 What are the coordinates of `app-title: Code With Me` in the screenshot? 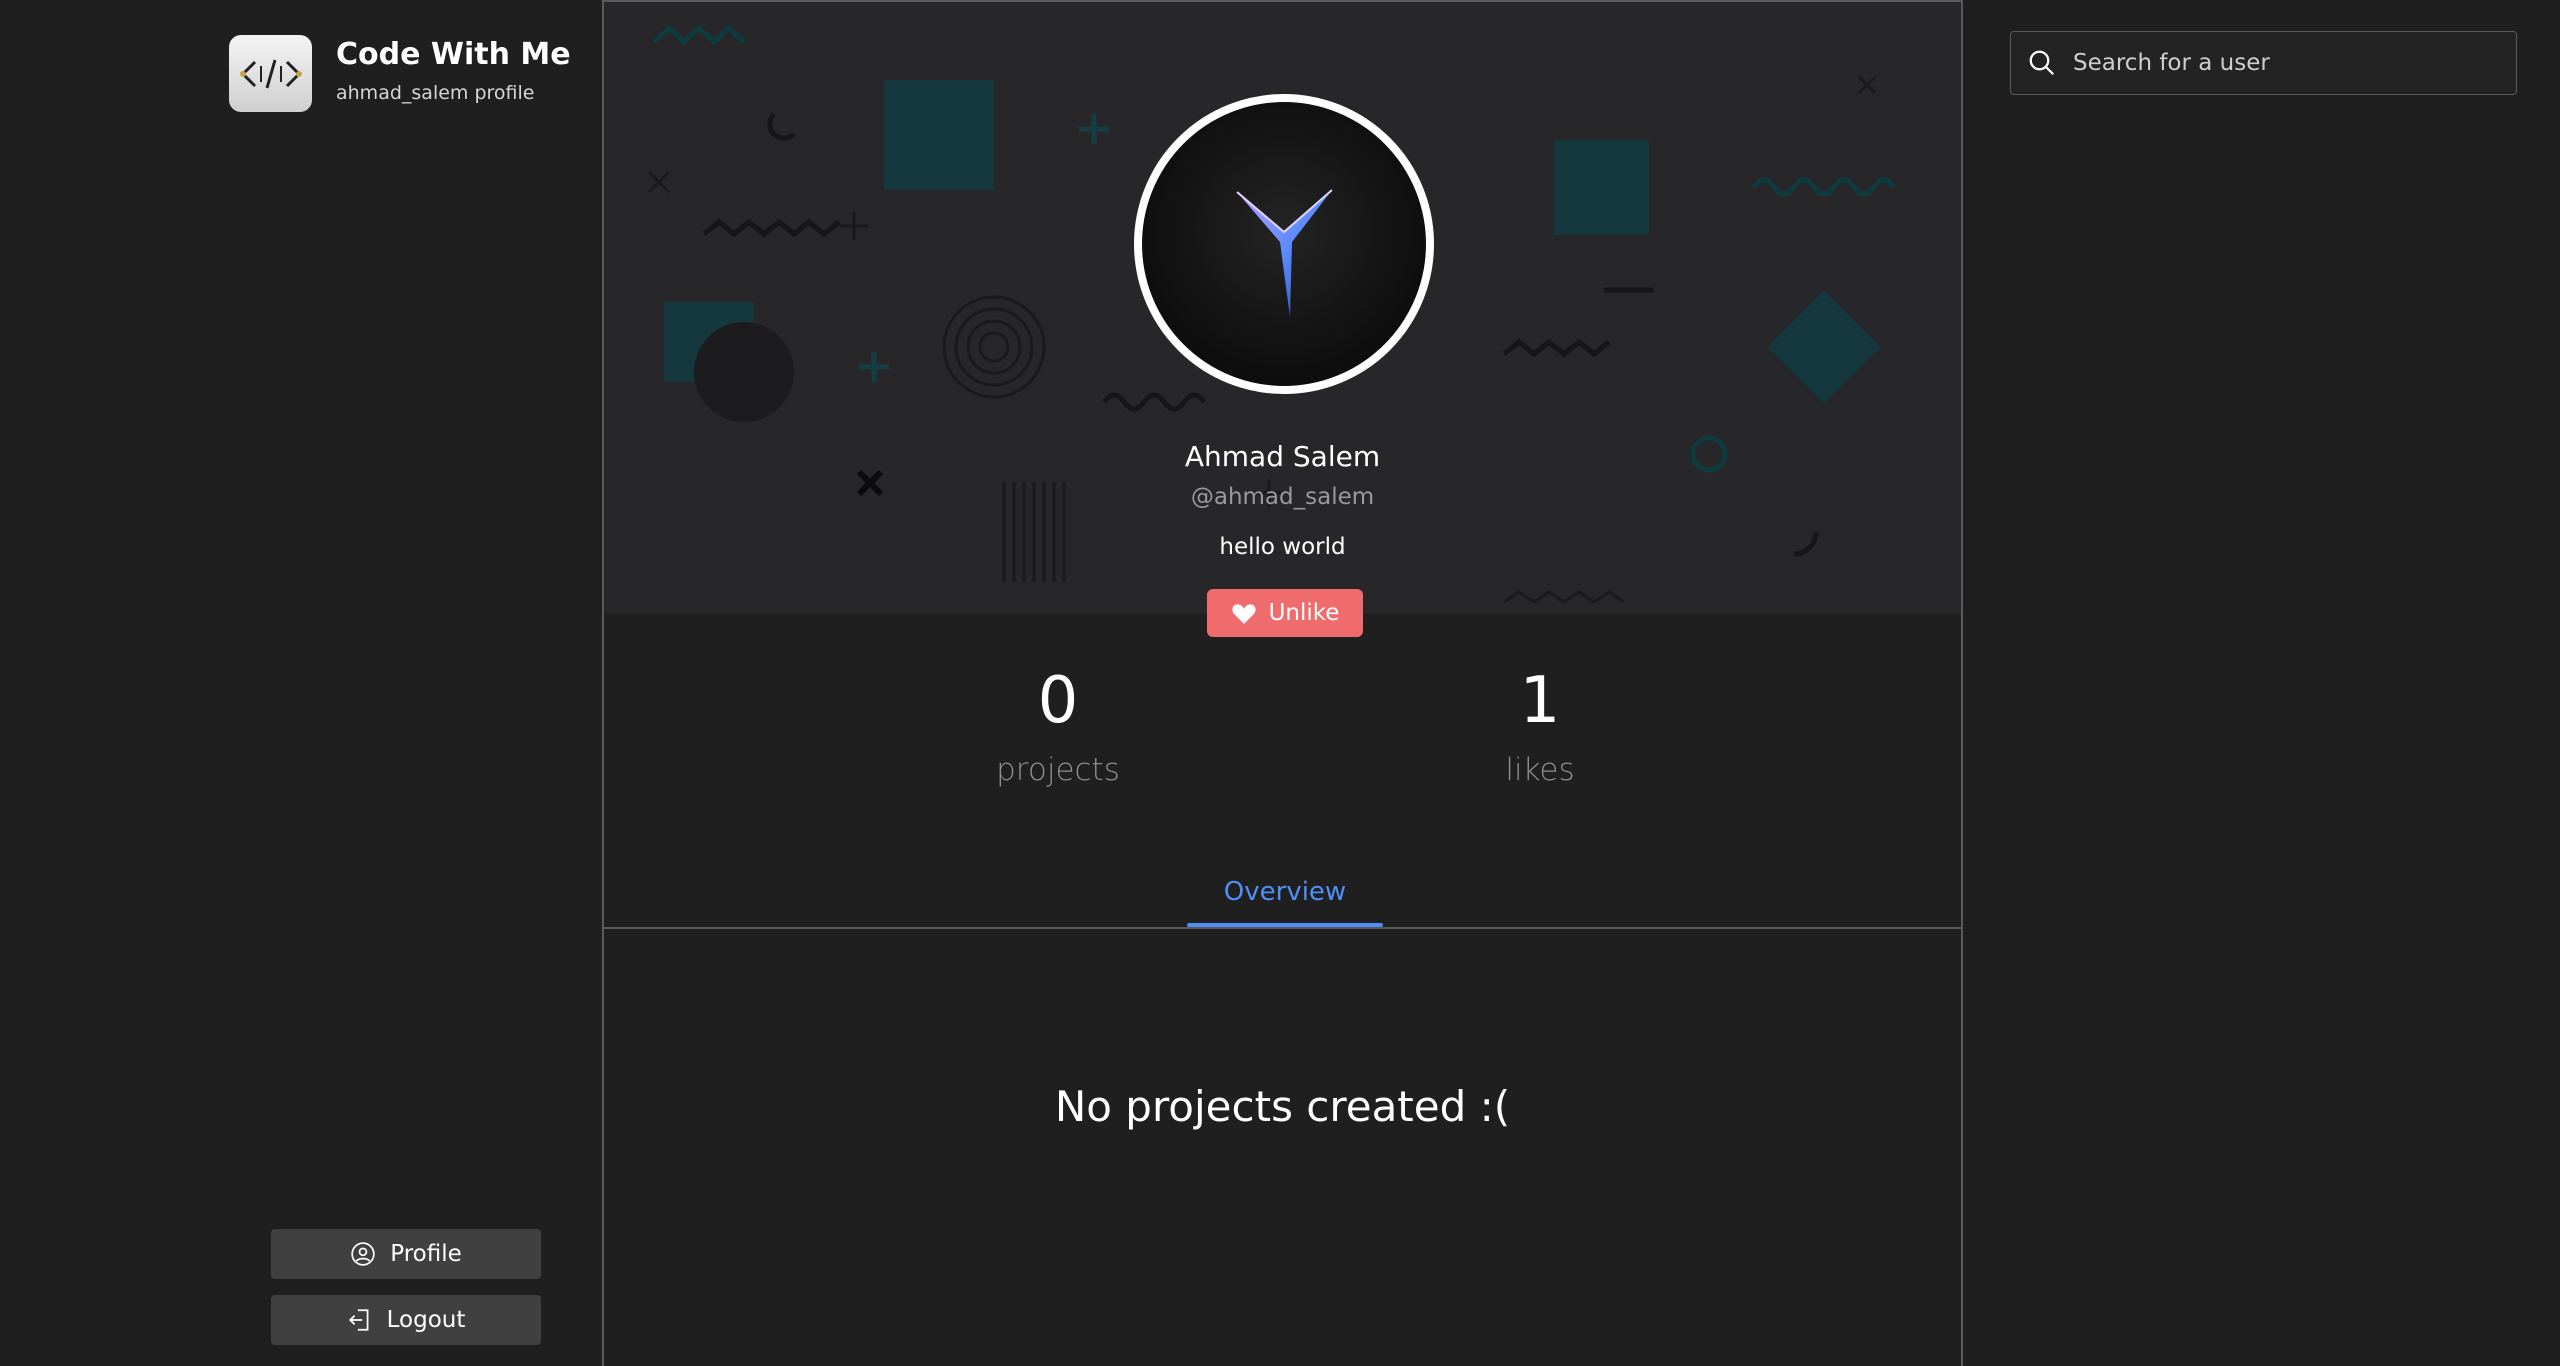 It's located at (453, 54).